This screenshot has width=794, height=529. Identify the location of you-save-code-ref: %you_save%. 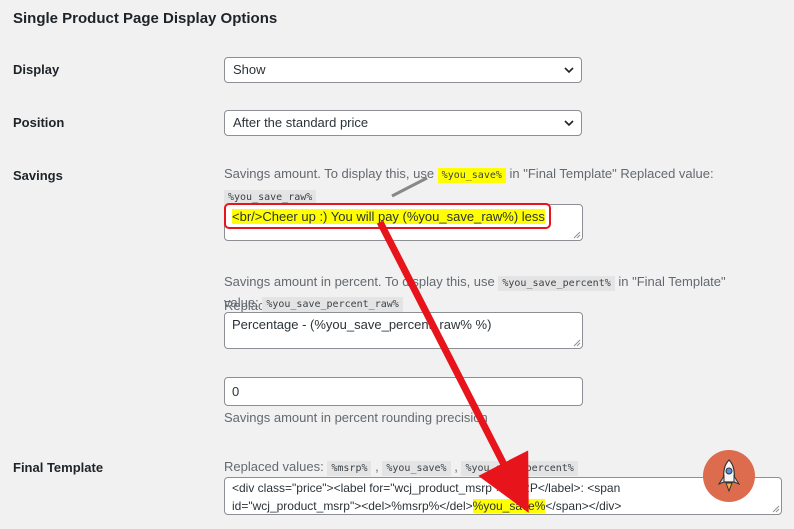
(416, 468).